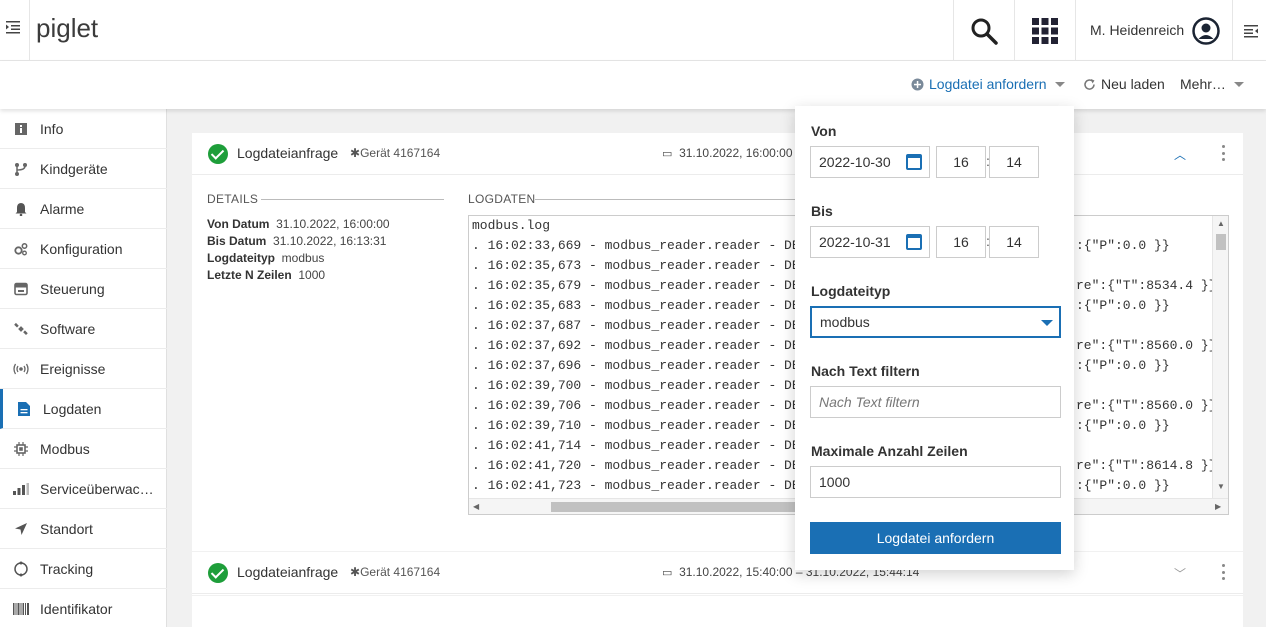  Describe the element at coordinates (65, 448) in the screenshot. I see `sidebar-item-label: Modbus` at that location.